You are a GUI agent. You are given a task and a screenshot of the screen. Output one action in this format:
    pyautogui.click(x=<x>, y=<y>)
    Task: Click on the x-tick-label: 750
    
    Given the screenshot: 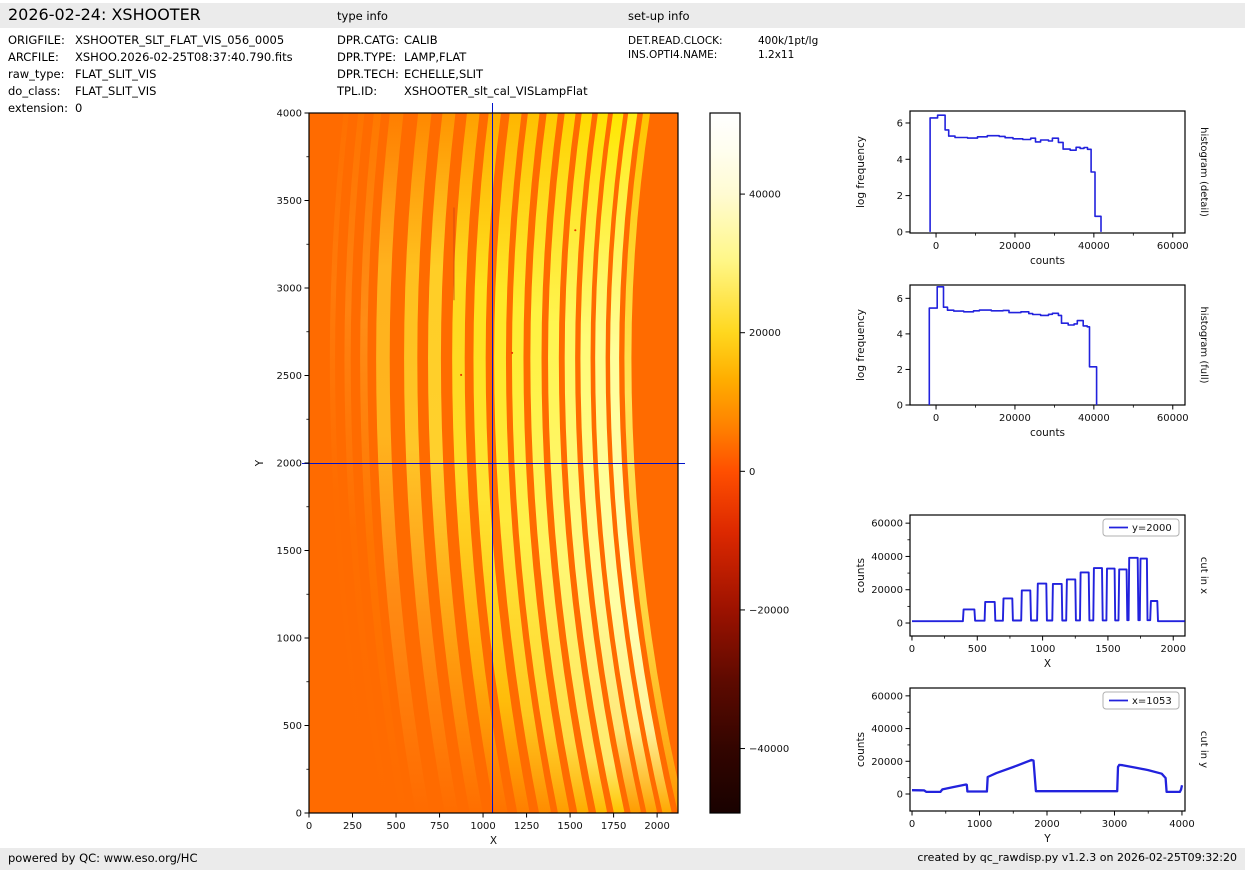 What is the action you would take?
    pyautogui.click(x=439, y=826)
    